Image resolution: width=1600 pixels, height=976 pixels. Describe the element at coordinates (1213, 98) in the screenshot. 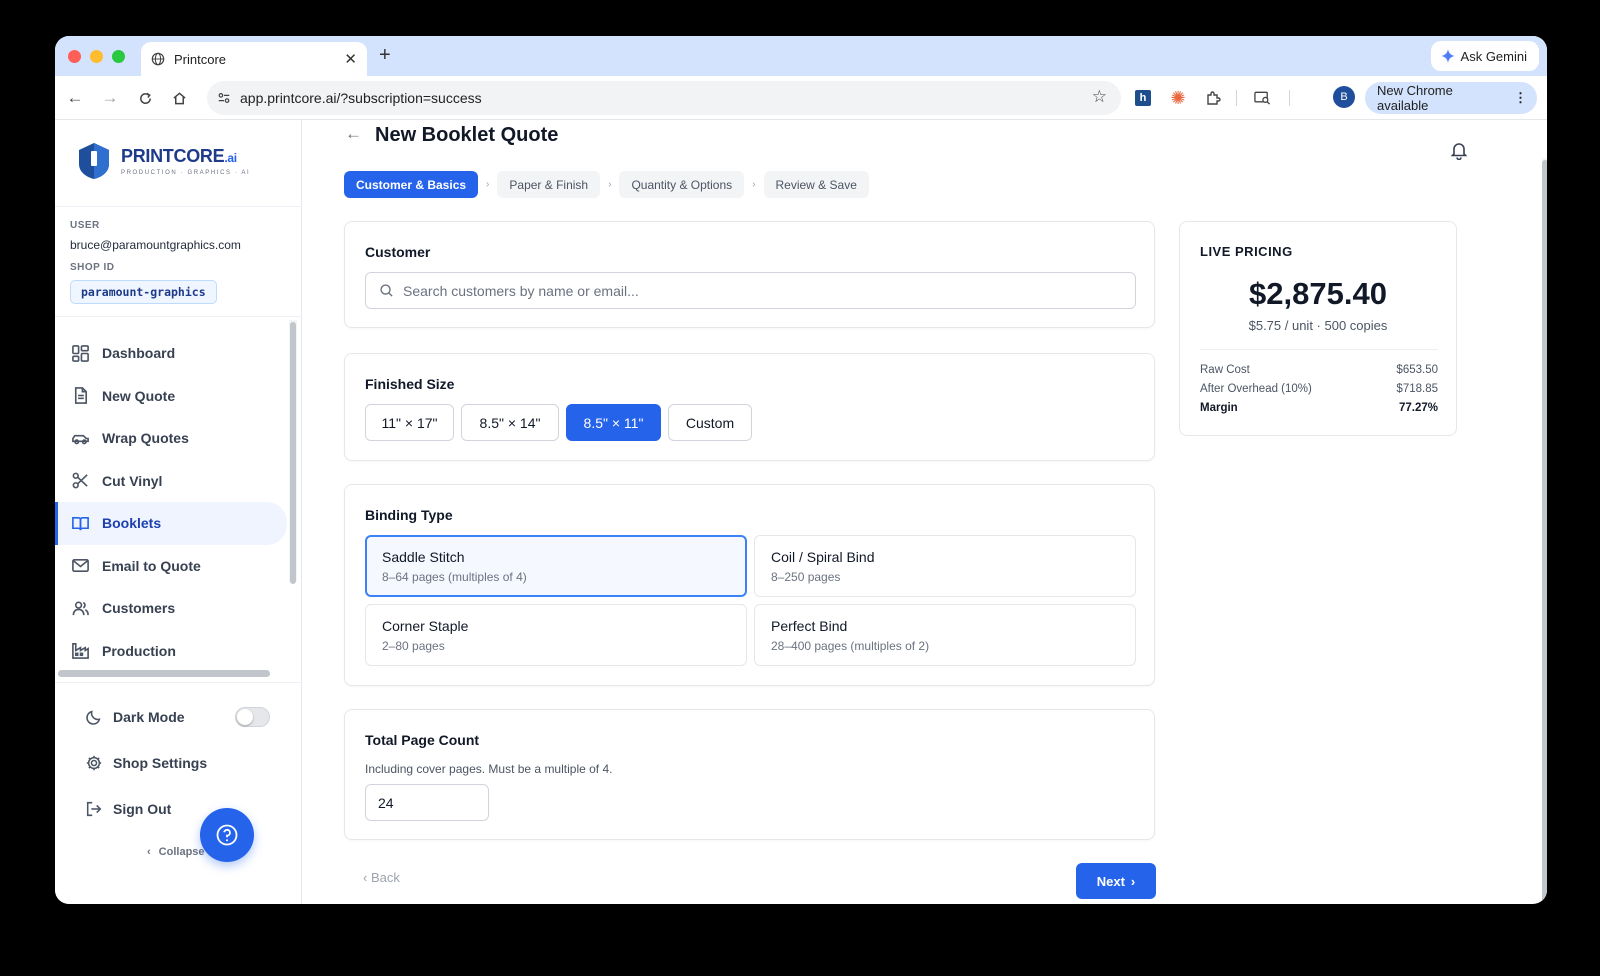

I see `extensions-puzzle-icon` at that location.